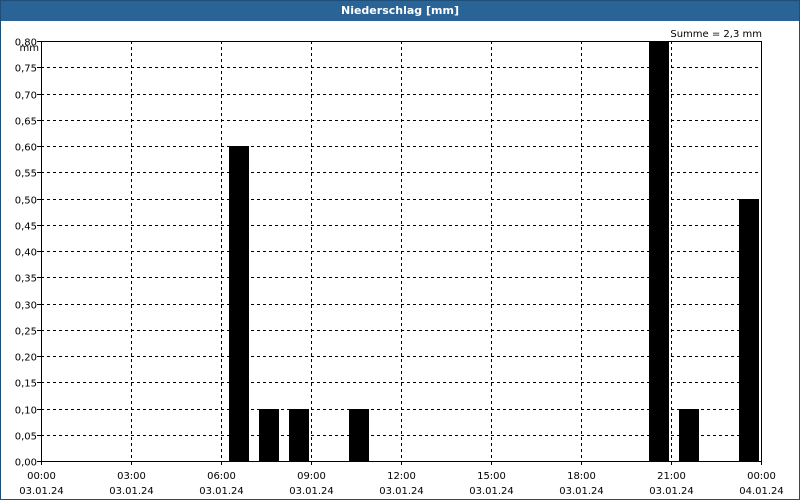 Image resolution: width=800 pixels, height=500 pixels. I want to click on y-tick-label: 0,65, so click(26, 122).